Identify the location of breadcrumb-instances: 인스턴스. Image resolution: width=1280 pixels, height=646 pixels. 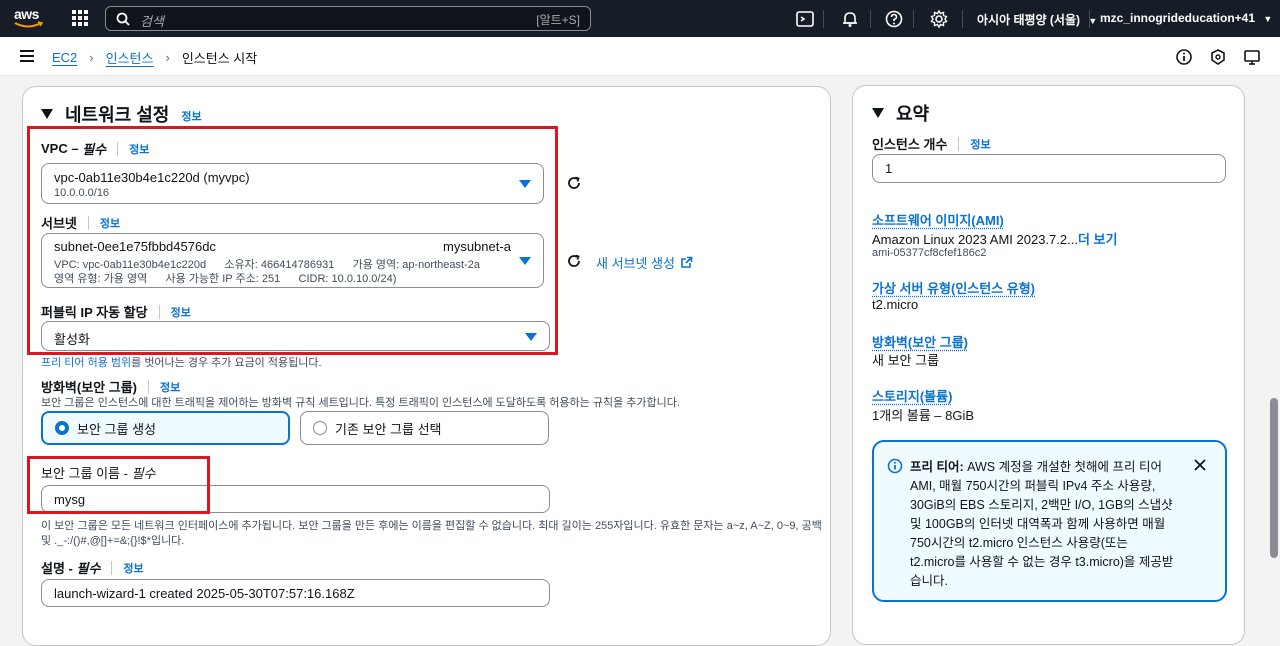
(130, 57).